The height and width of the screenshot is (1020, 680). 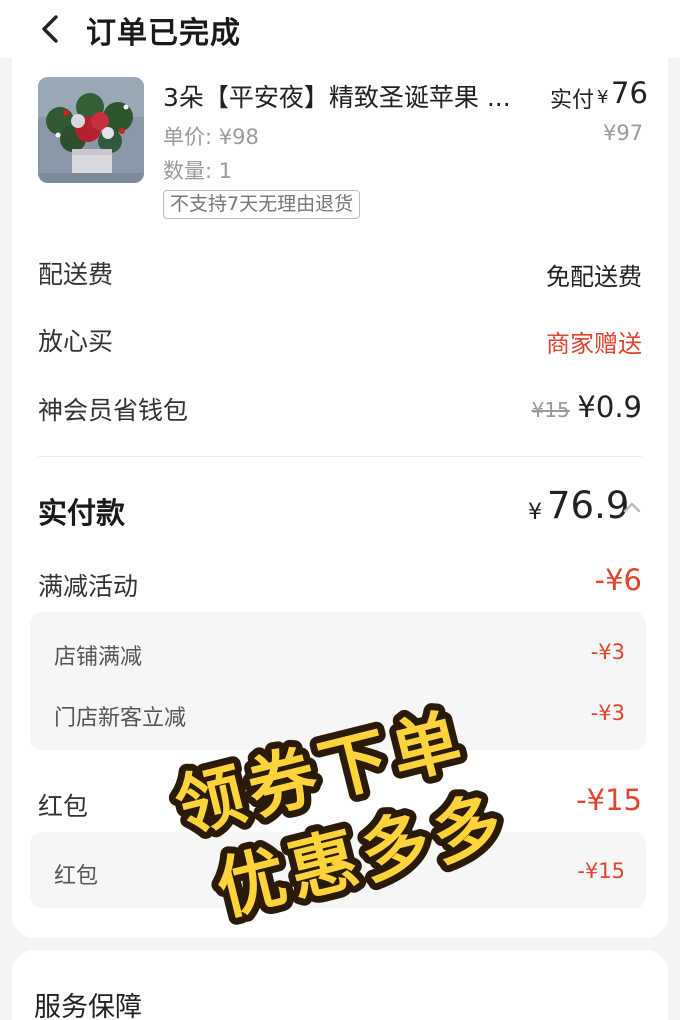 What do you see at coordinates (98, 657) in the screenshot?
I see `list-item-label: 店铺满减` at bounding box center [98, 657].